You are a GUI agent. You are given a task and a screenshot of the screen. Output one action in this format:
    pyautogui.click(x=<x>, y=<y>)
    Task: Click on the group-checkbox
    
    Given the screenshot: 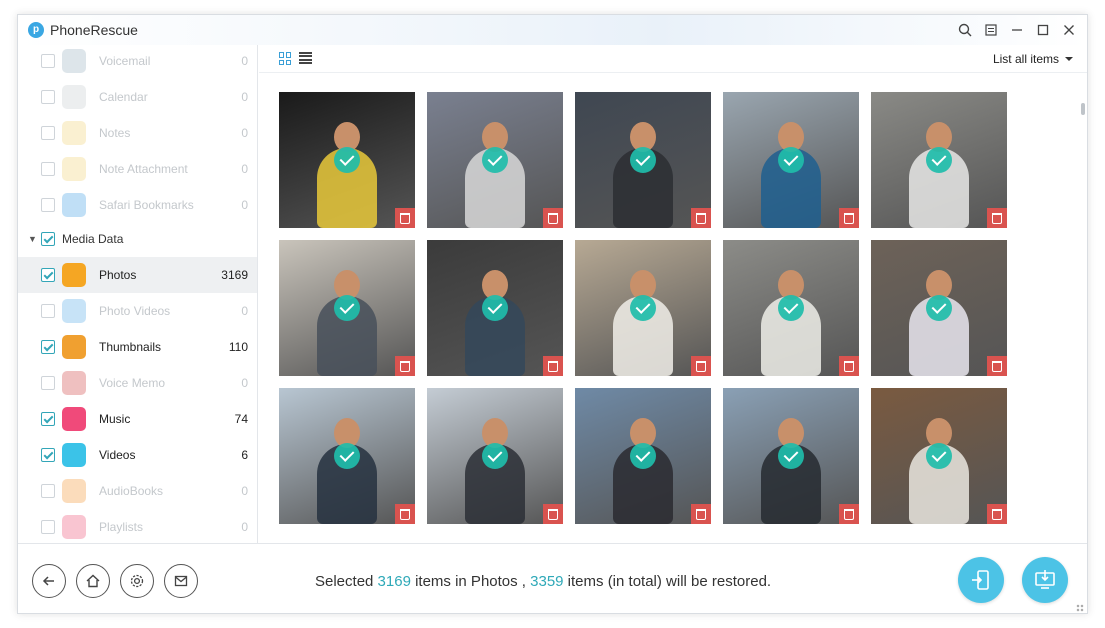 What is the action you would take?
    pyautogui.click(x=48, y=239)
    